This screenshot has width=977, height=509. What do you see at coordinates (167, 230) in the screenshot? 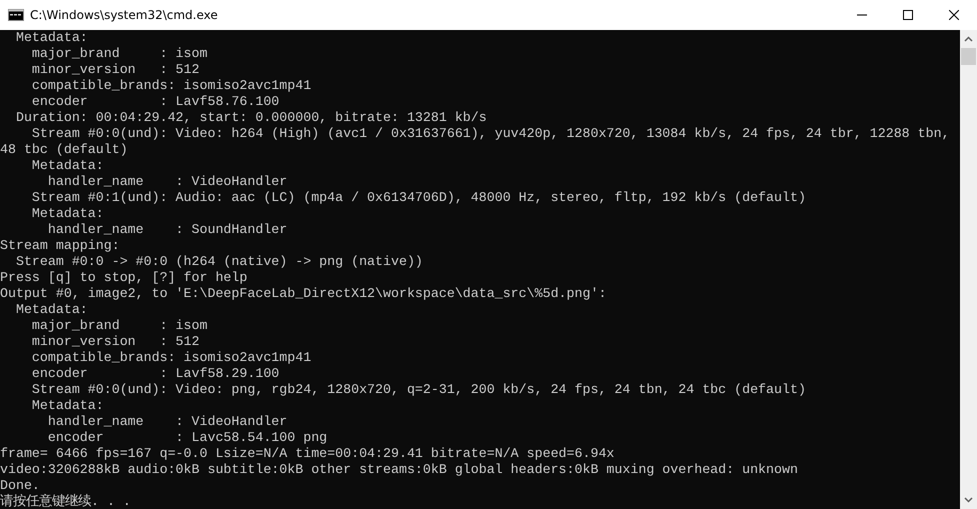
I see `console-line: handler_name : SoundHandler` at bounding box center [167, 230].